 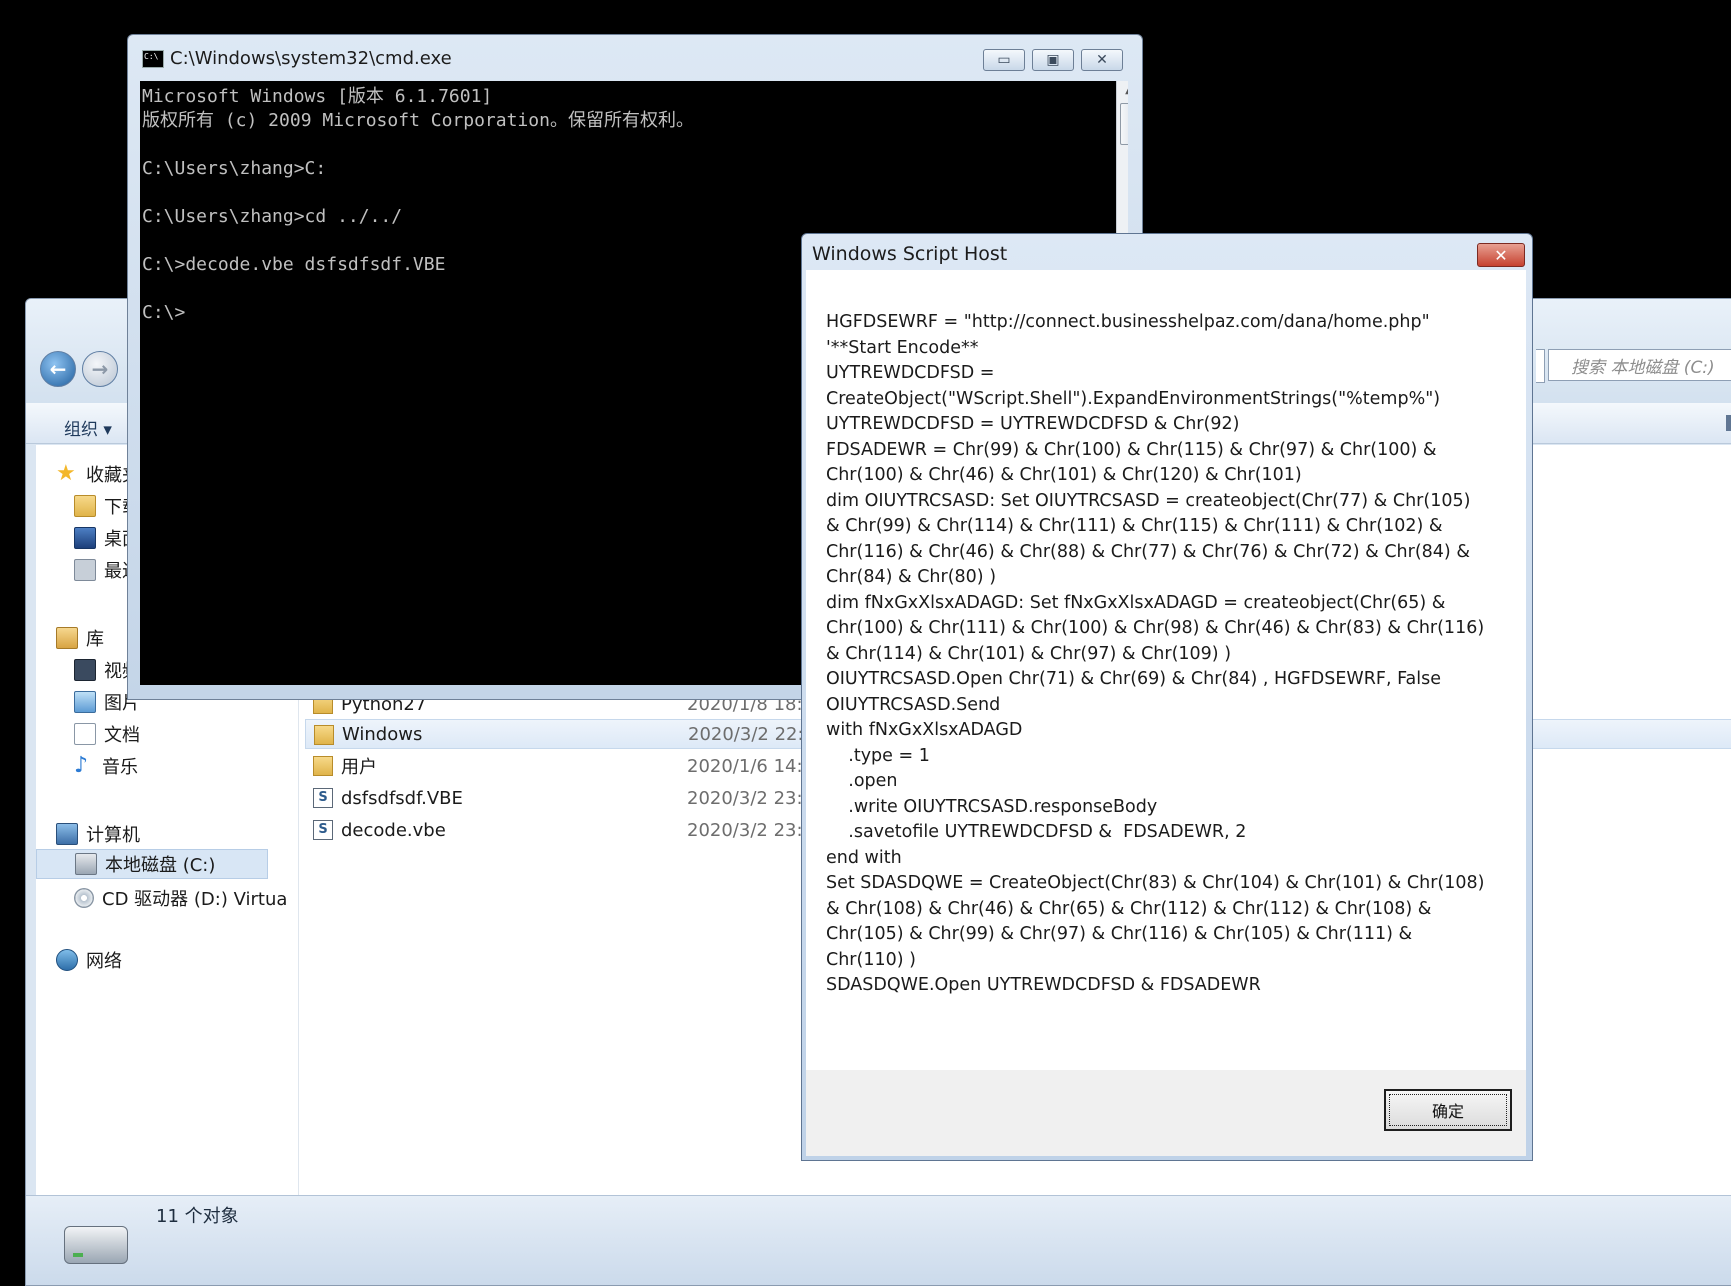 What do you see at coordinates (359, 767) in the screenshot?
I see `file-name: 用户` at bounding box center [359, 767].